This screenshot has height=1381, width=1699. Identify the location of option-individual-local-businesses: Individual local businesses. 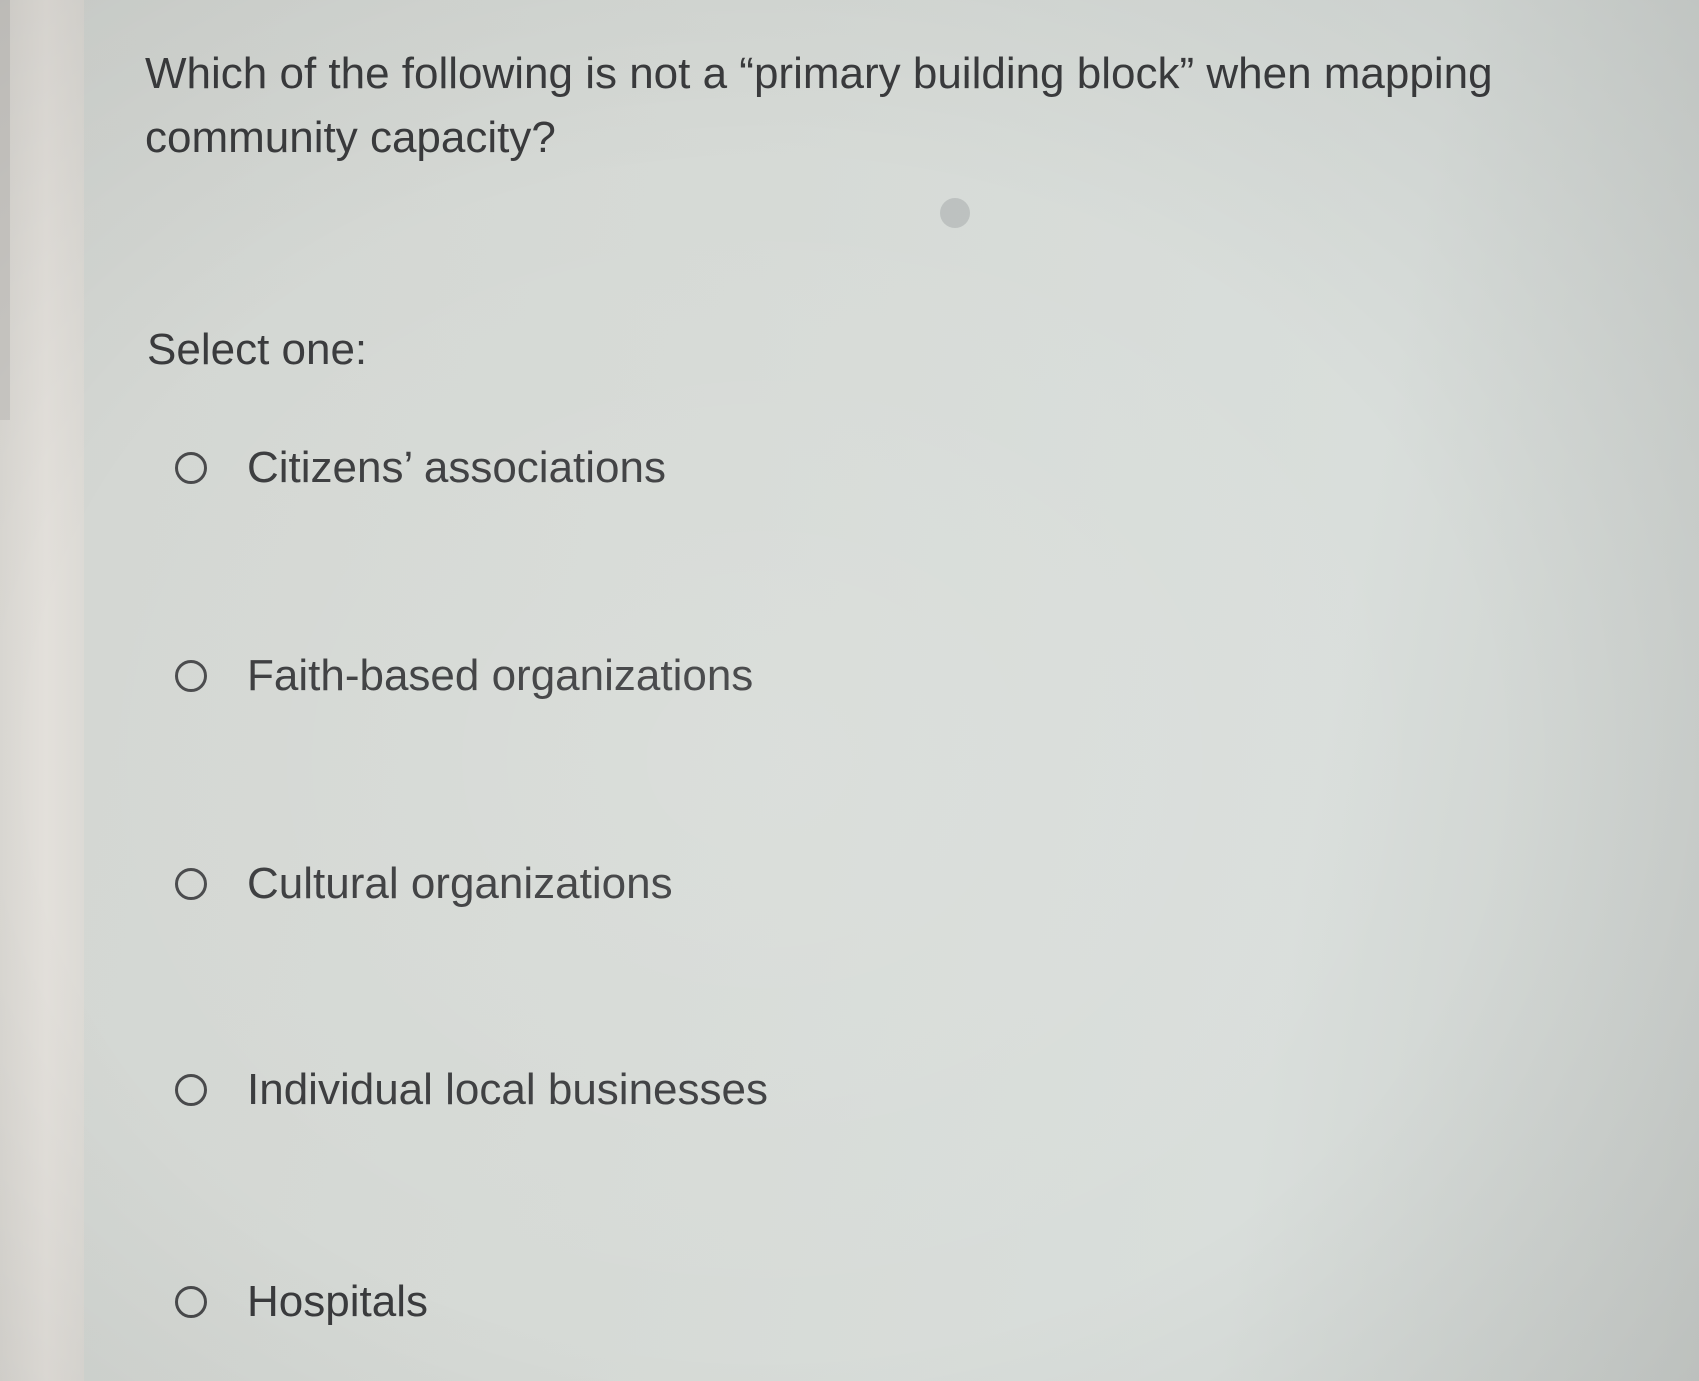
(471, 1090).